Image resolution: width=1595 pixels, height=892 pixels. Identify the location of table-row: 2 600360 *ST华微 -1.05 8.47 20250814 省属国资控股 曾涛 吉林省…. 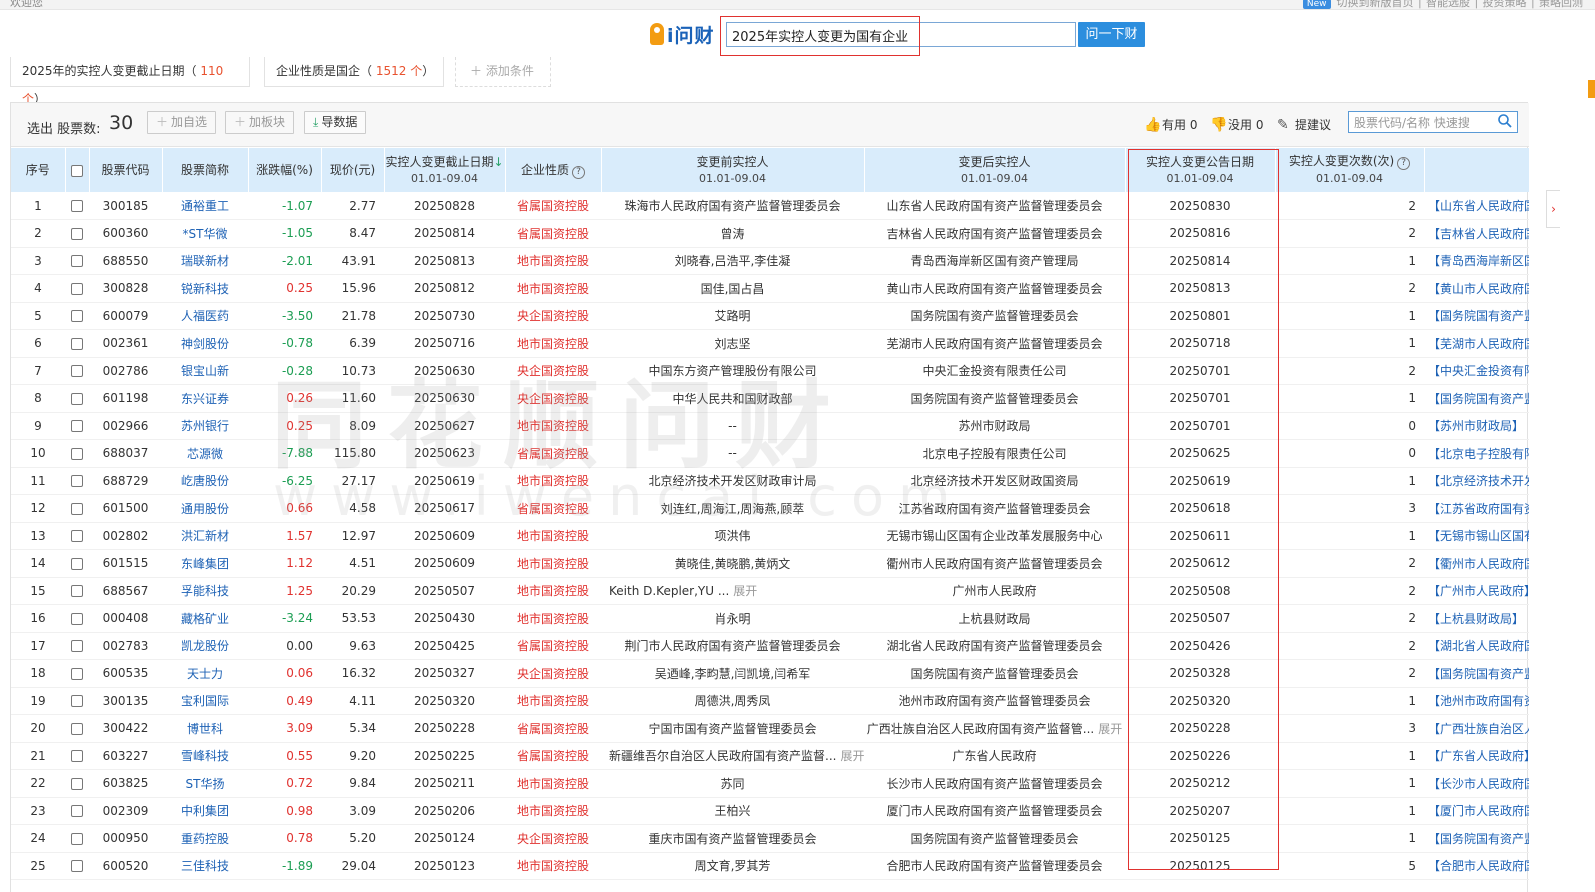
(770, 233).